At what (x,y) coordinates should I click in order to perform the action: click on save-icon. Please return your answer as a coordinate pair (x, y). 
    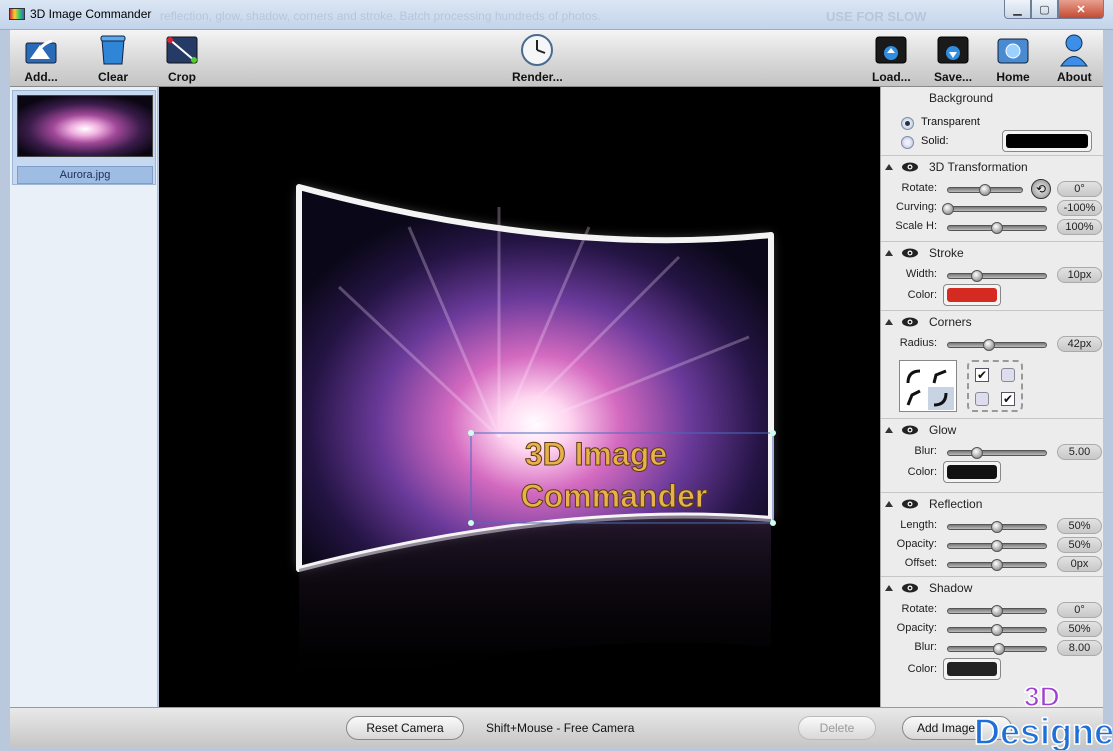
    Looking at the image, I should click on (953, 50).